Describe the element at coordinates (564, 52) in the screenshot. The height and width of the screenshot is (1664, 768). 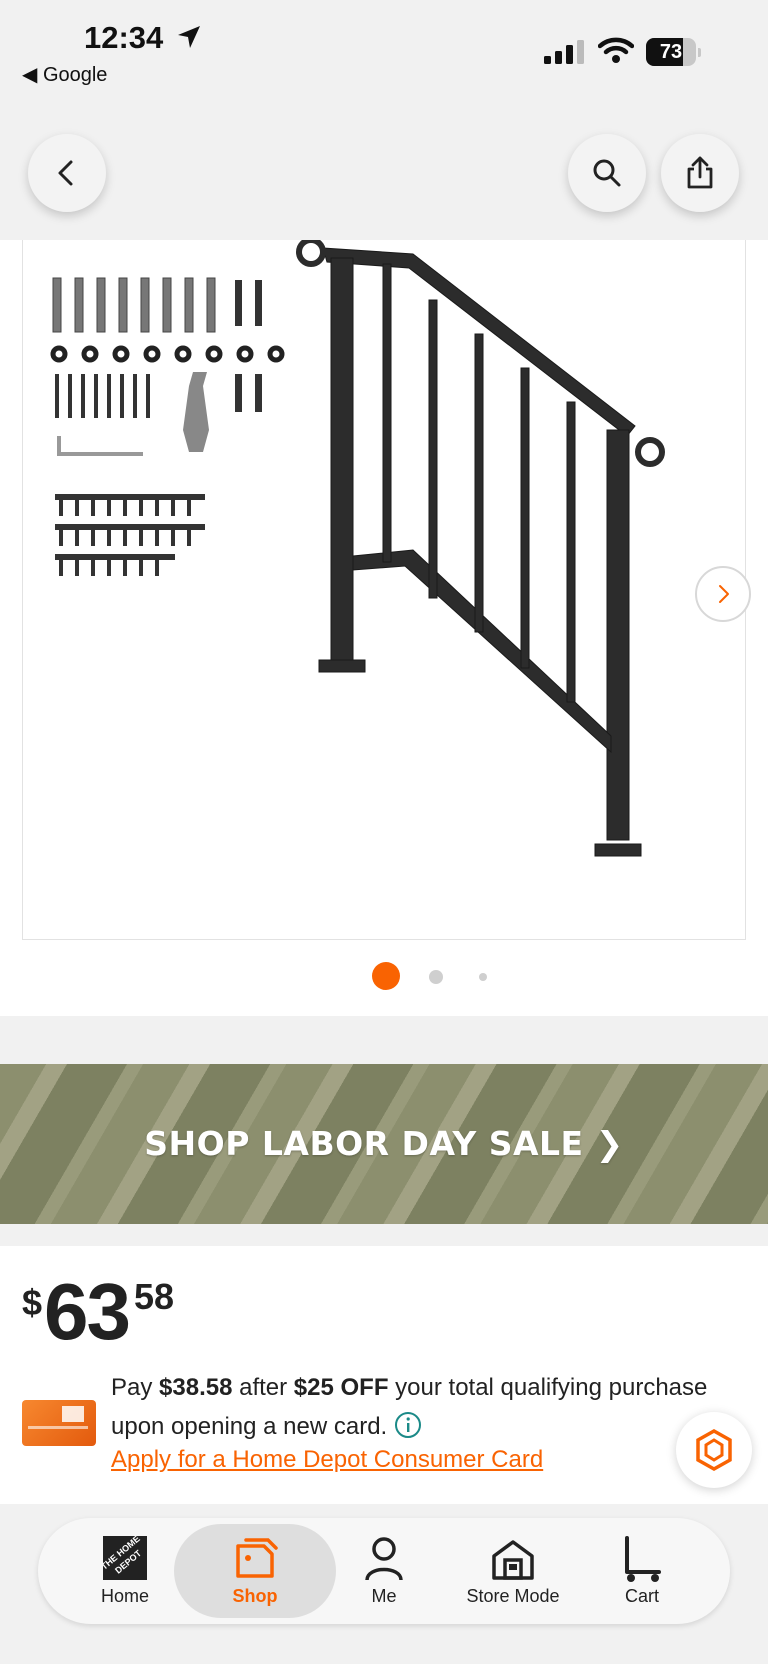
I see `cellular-signal-icon` at that location.